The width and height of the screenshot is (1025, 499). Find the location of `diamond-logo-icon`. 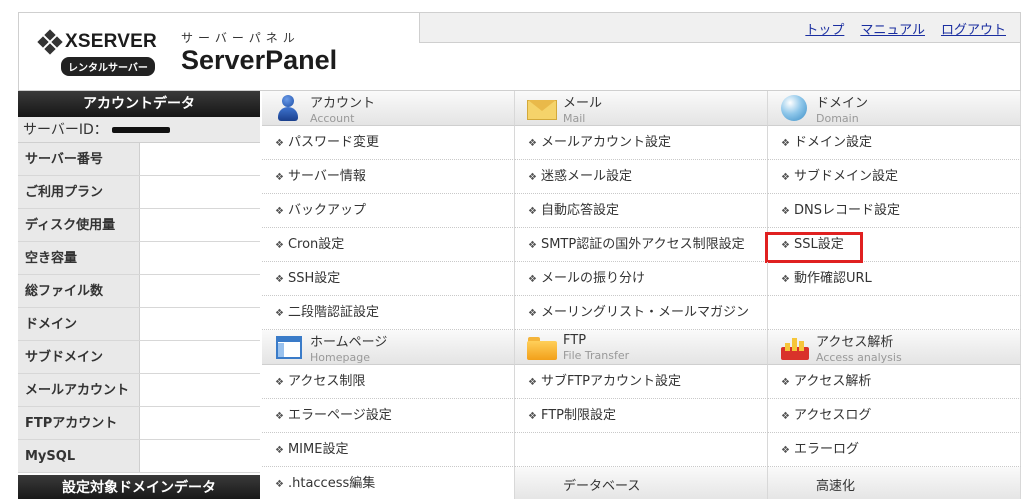

diamond-logo-icon is located at coordinates (50, 42).